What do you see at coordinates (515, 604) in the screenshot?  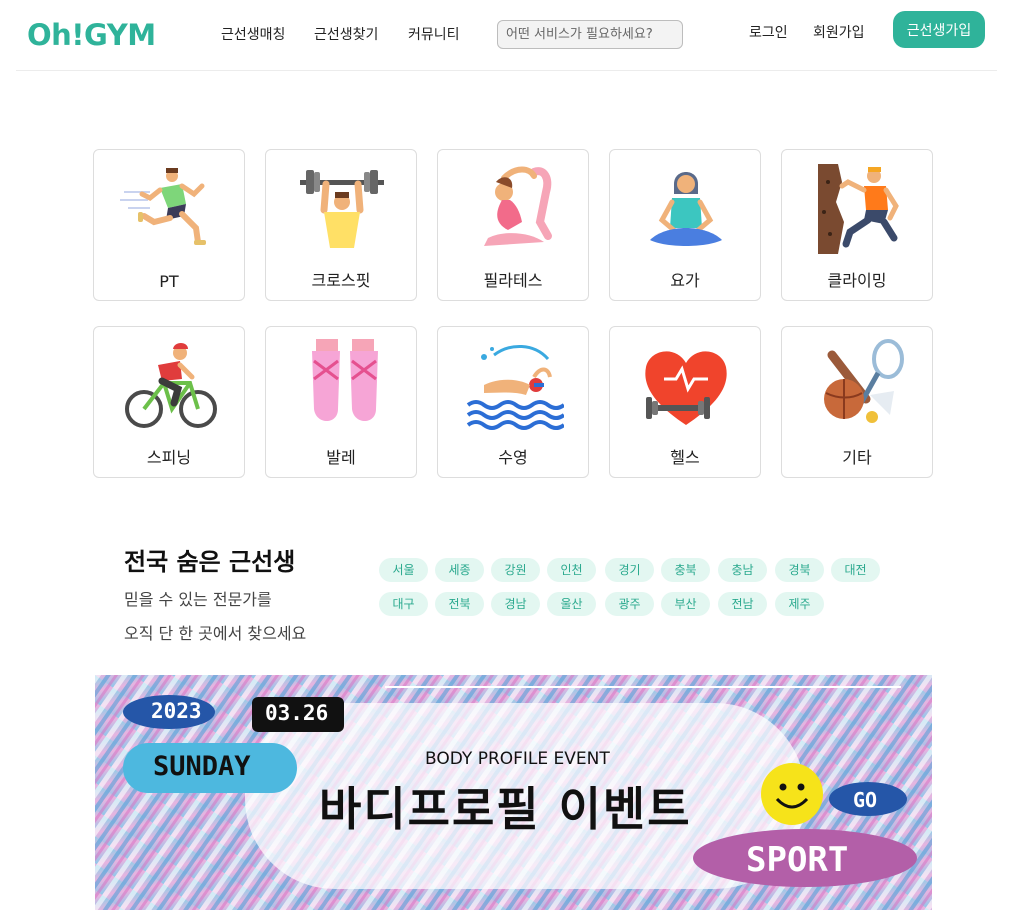 I see `region-chip-gyeongnam: 경남` at bounding box center [515, 604].